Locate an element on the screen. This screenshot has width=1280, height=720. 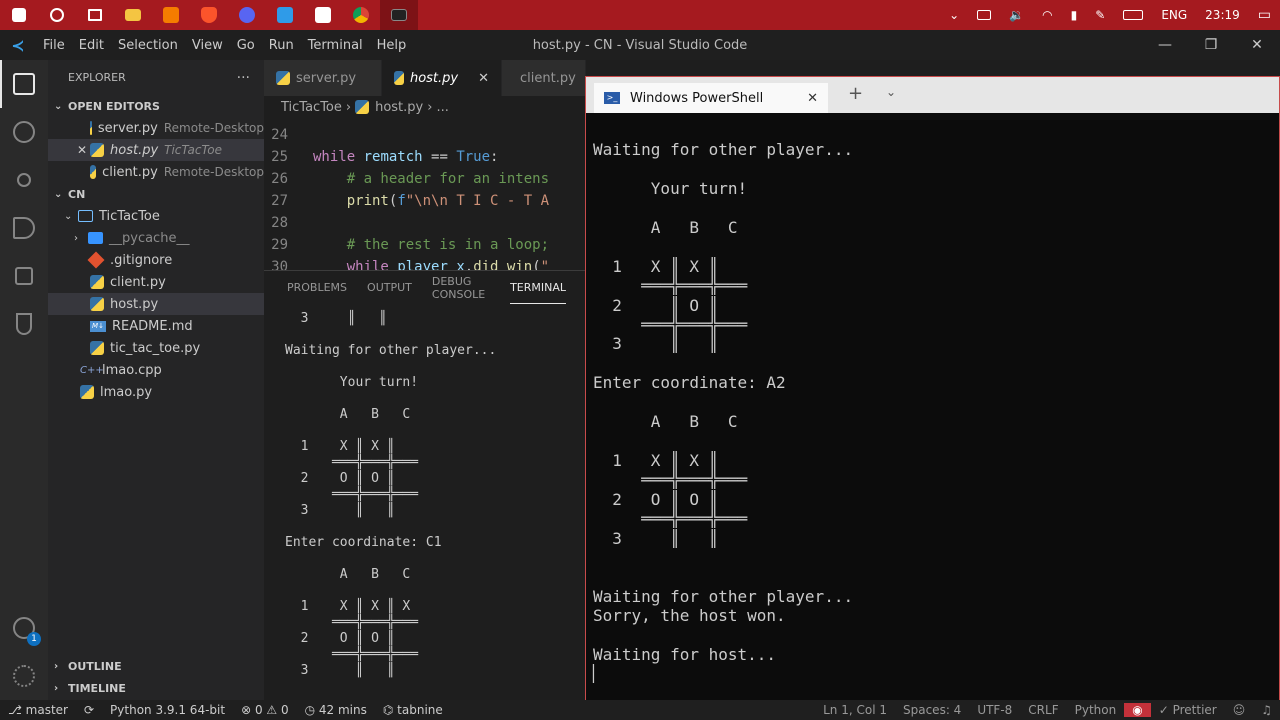
tabnine-indicator: ⌬ tabnine is located at coordinates (413, 710).